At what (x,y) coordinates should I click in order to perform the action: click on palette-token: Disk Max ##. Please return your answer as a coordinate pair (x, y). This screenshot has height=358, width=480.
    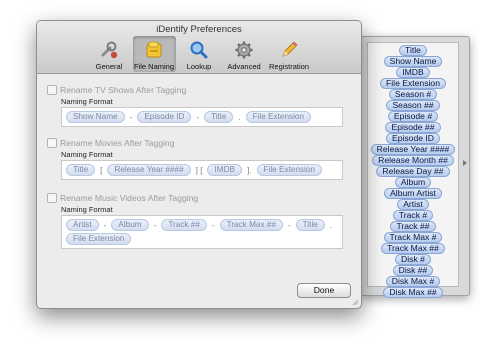
    Looking at the image, I should click on (413, 292).